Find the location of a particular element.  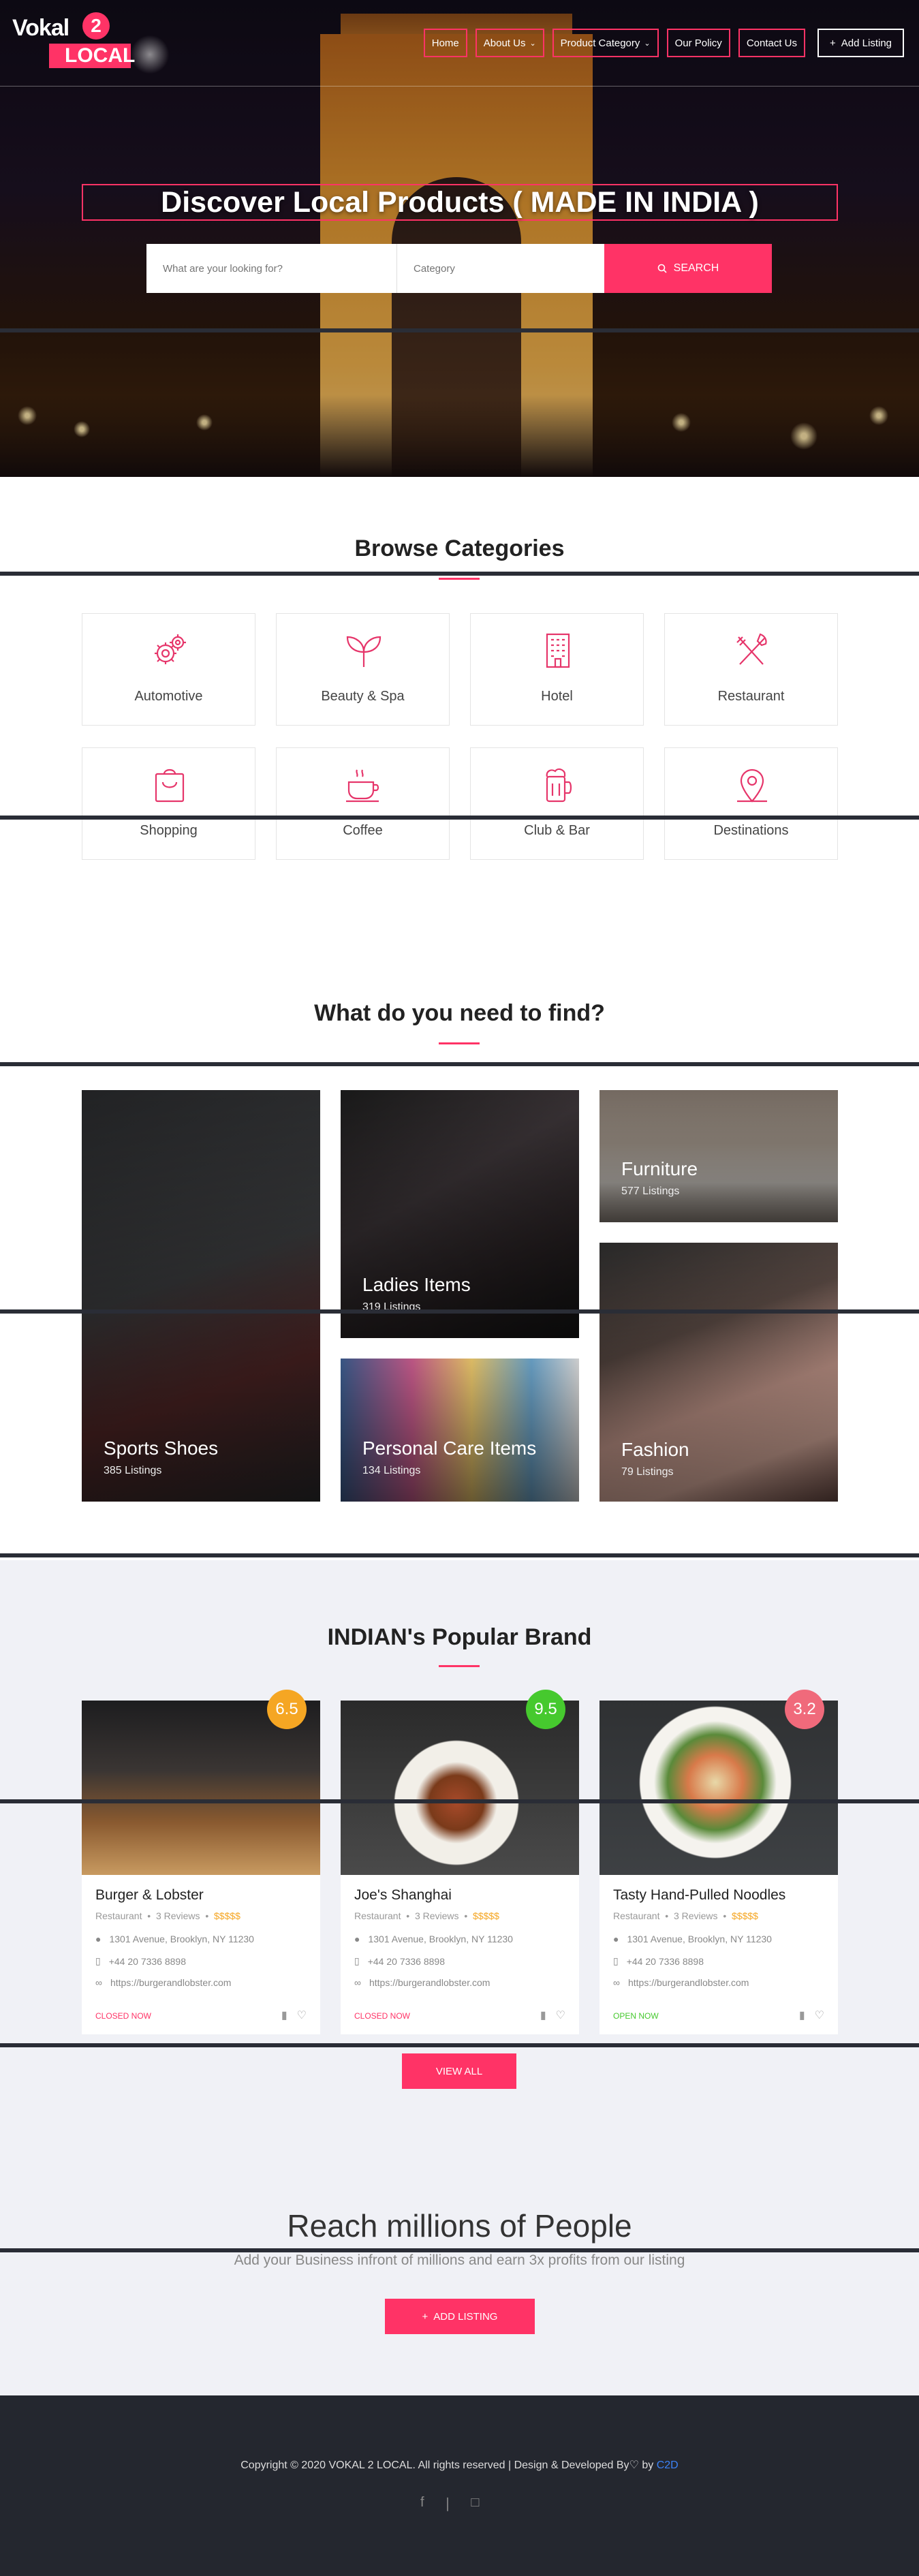

social-links: f ❘ □ is located at coordinates (449, 2503).